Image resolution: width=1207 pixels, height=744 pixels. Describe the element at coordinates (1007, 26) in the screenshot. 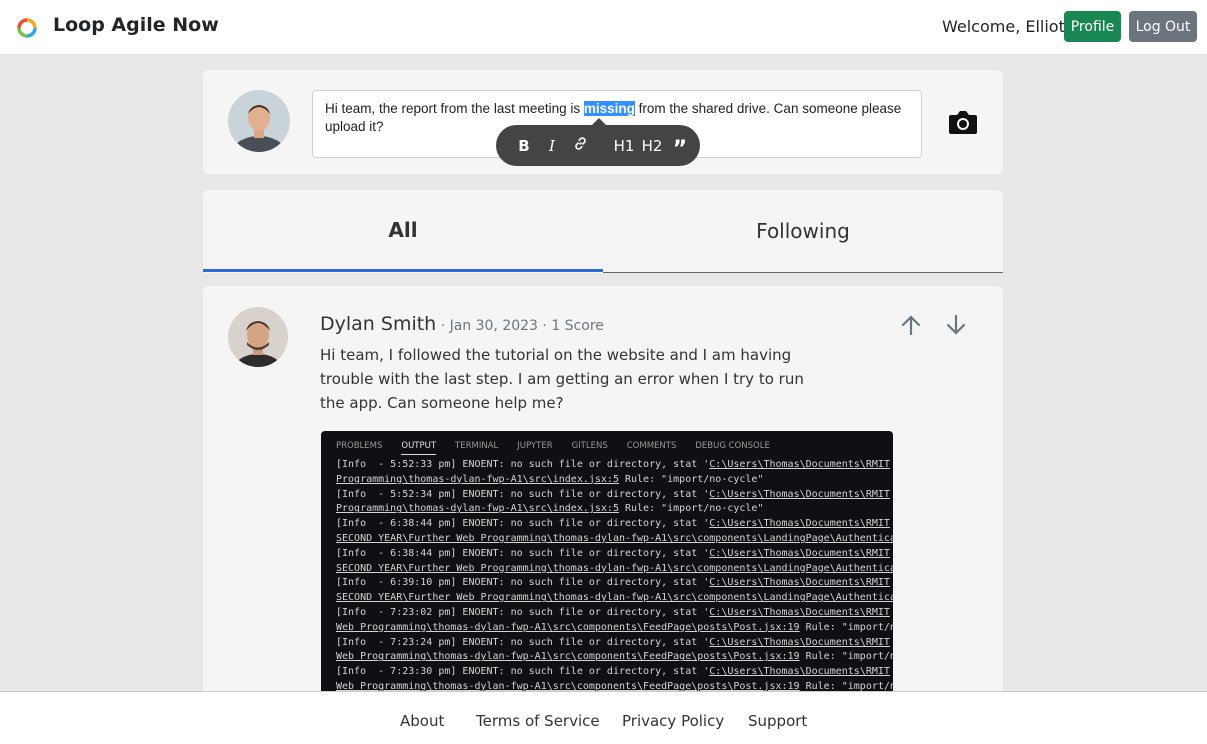

I see `welcome-text: Welcome, Elliott` at that location.